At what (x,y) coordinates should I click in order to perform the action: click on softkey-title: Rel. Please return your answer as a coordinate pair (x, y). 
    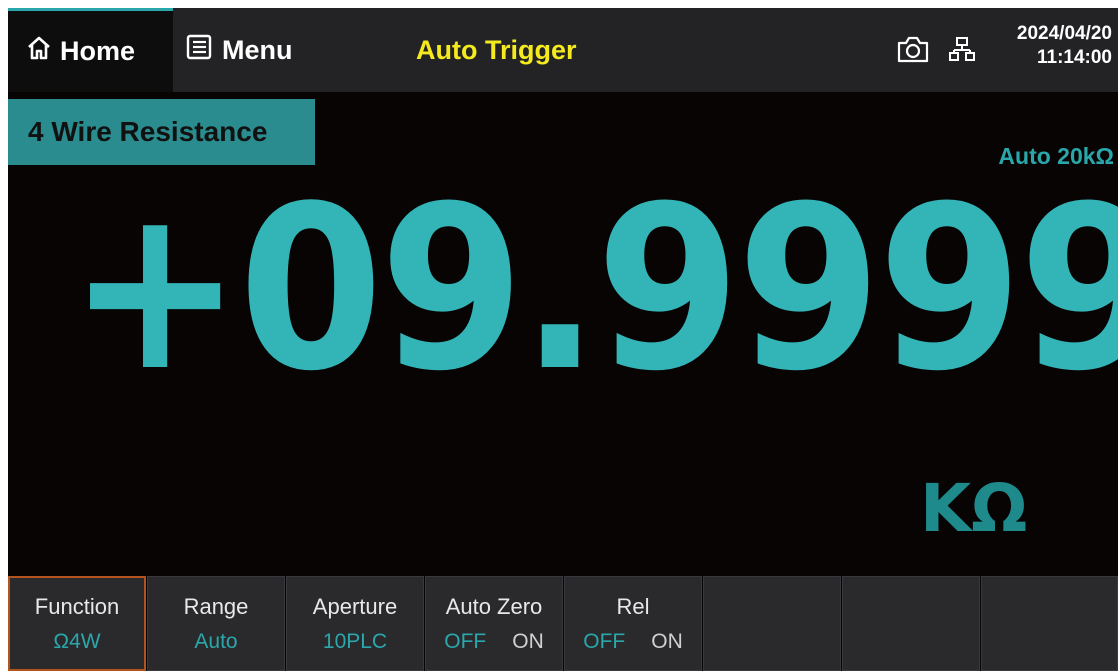
    Looking at the image, I should click on (633, 606).